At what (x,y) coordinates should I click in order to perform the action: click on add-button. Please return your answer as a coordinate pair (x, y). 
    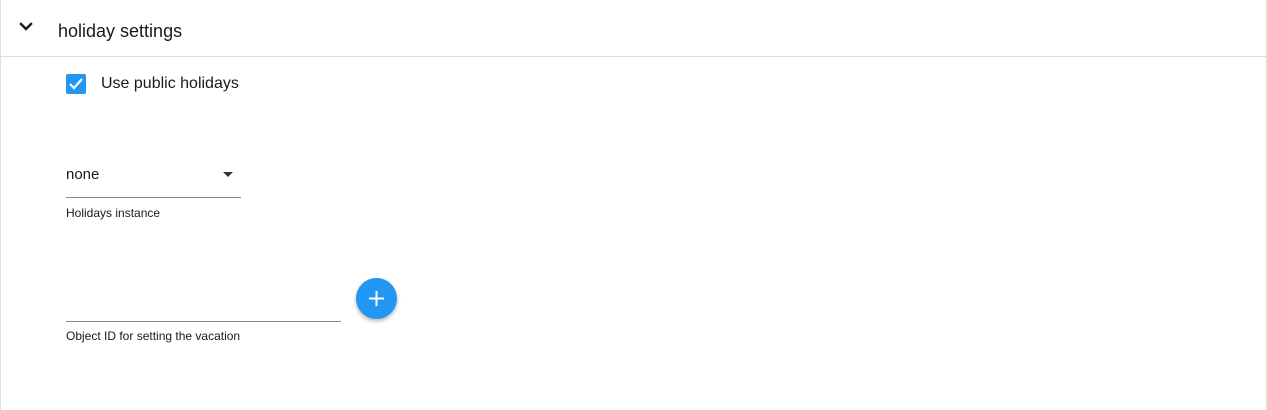
    Looking at the image, I should click on (376, 298).